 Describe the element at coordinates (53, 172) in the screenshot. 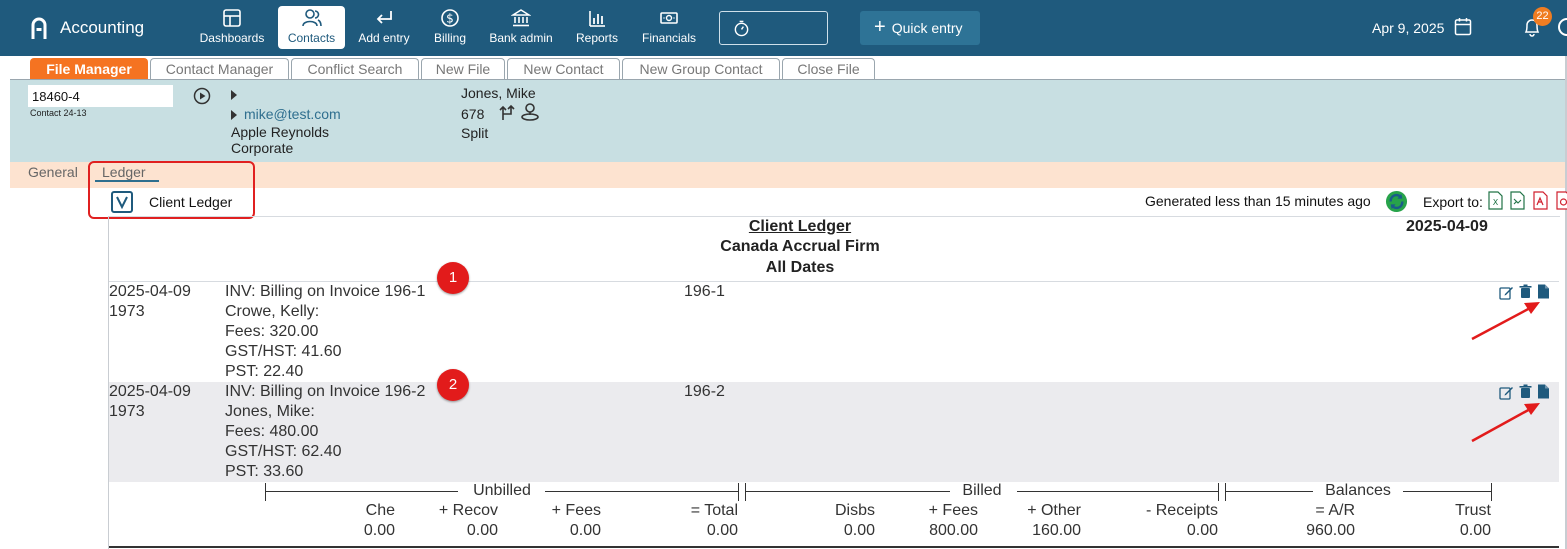

I see `subnav-general: General` at that location.